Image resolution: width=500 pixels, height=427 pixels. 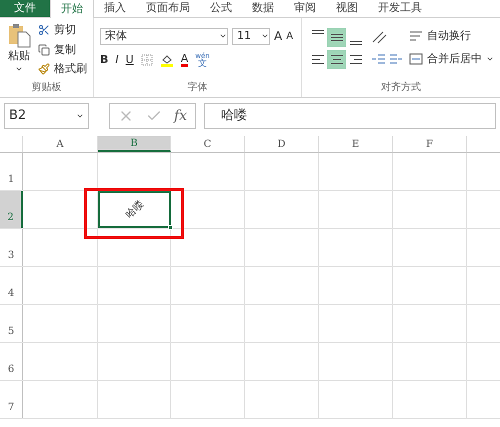 I want to click on wrap-icon, so click(x=416, y=36).